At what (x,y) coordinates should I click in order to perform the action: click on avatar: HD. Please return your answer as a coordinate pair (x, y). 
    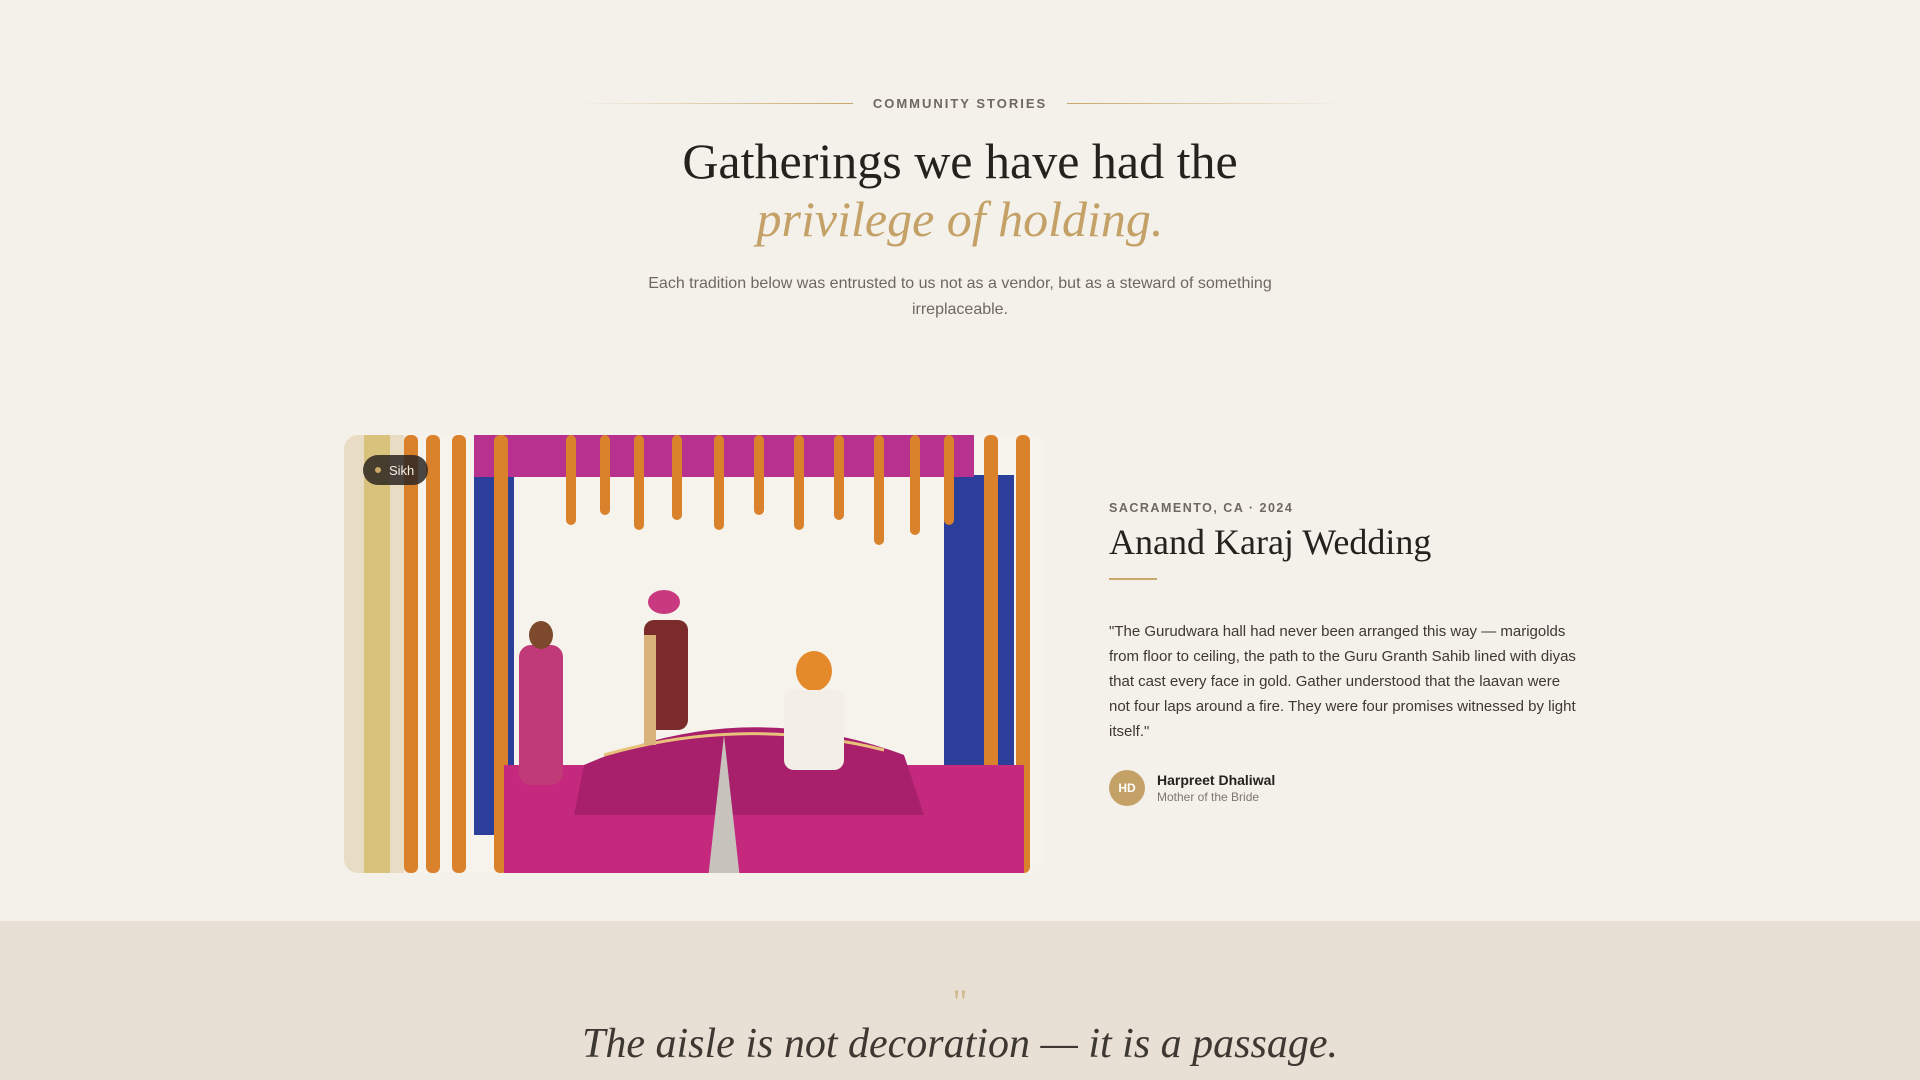
    Looking at the image, I should click on (1127, 788).